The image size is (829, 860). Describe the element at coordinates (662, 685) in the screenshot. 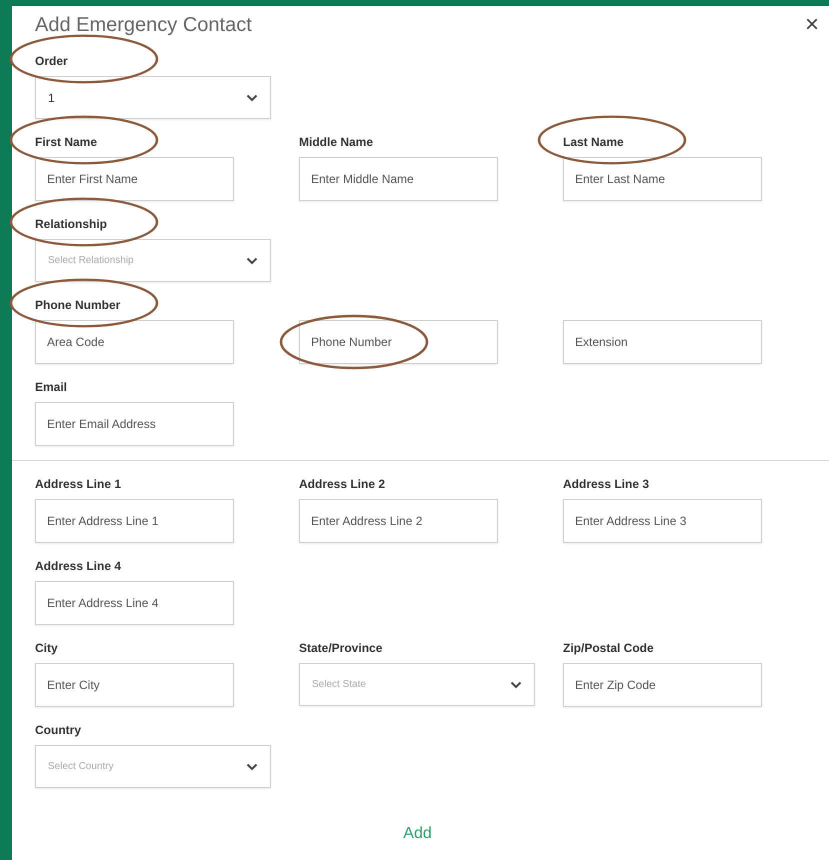

I see `input-field: Enter Zip Code` at that location.